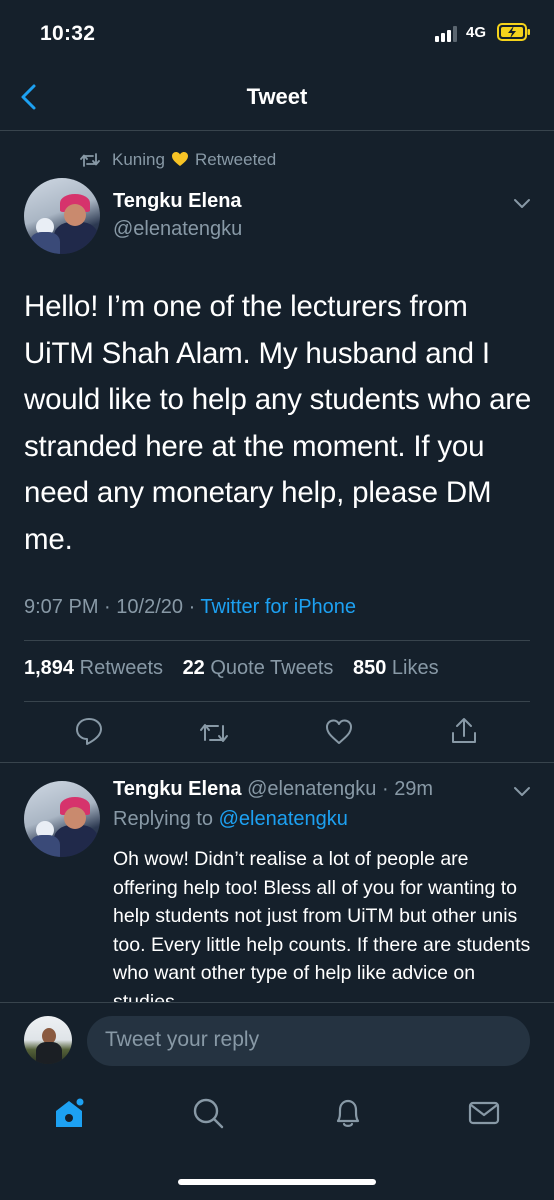 This screenshot has height=1200, width=554. I want to click on notifications-bell-icon, so click(348, 1113).